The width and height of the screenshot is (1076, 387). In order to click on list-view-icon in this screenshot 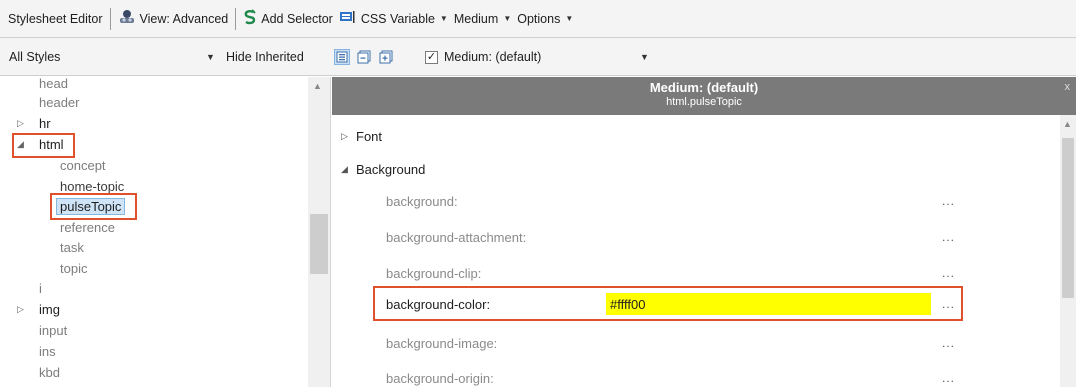, I will do `click(342, 57)`.